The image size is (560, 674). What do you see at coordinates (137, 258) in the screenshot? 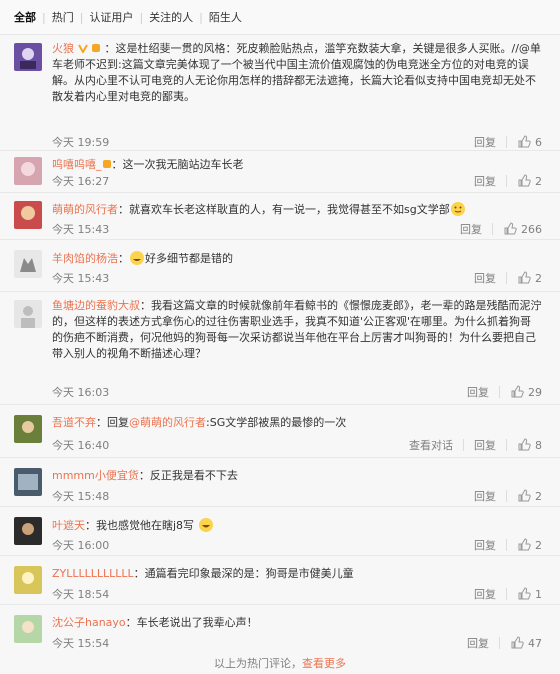
I see `grin-emoji-icon` at bounding box center [137, 258].